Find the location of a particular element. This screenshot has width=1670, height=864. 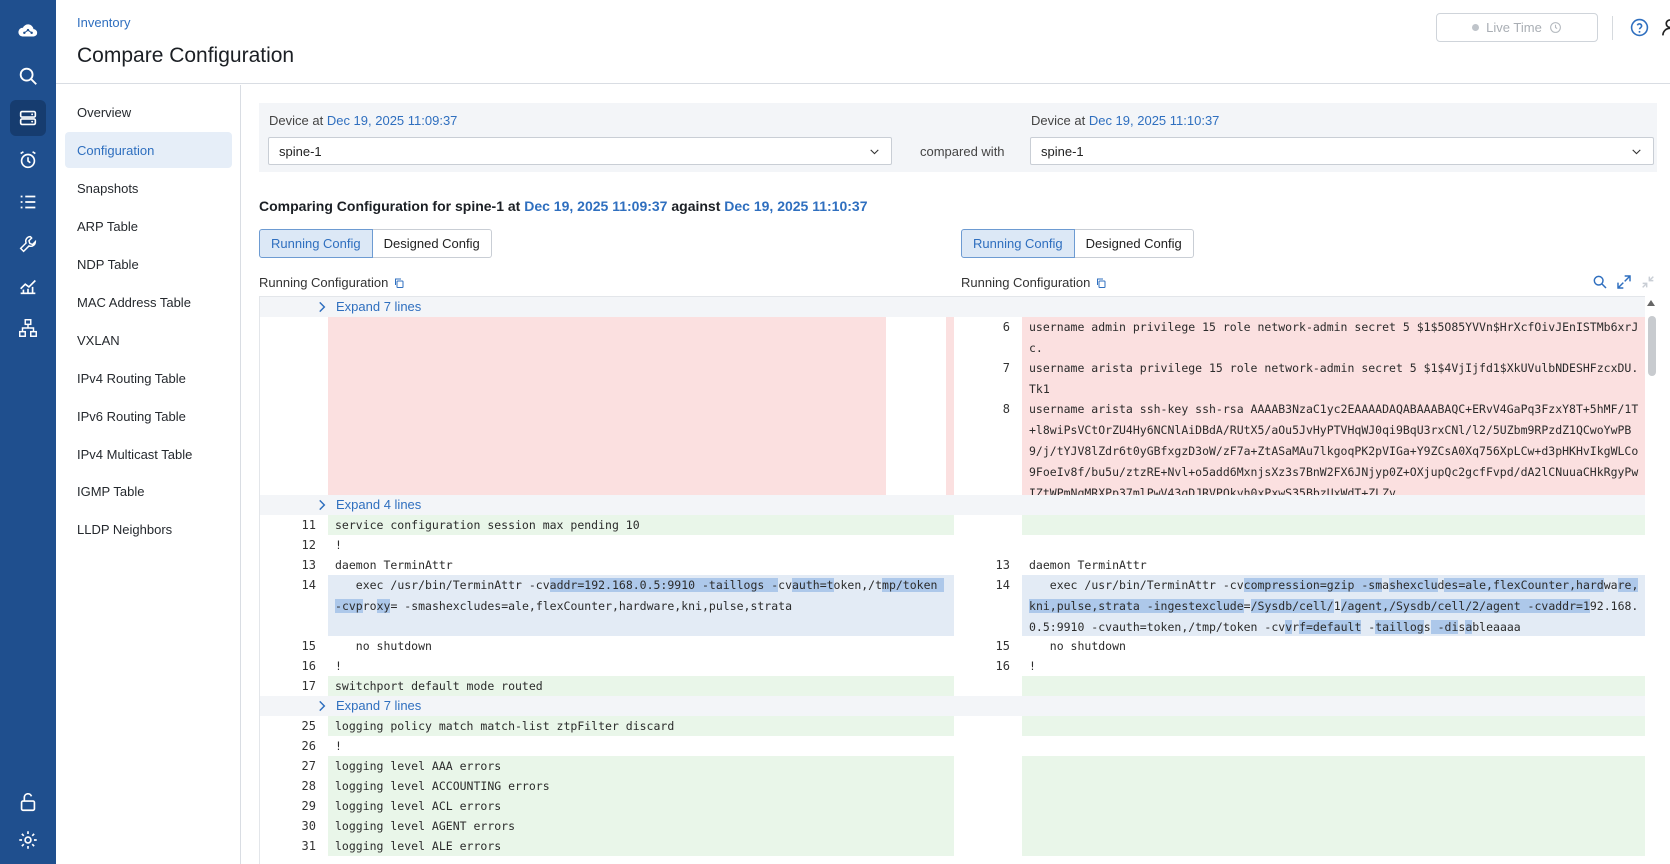

collapse-all-icon is located at coordinates (1648, 282).